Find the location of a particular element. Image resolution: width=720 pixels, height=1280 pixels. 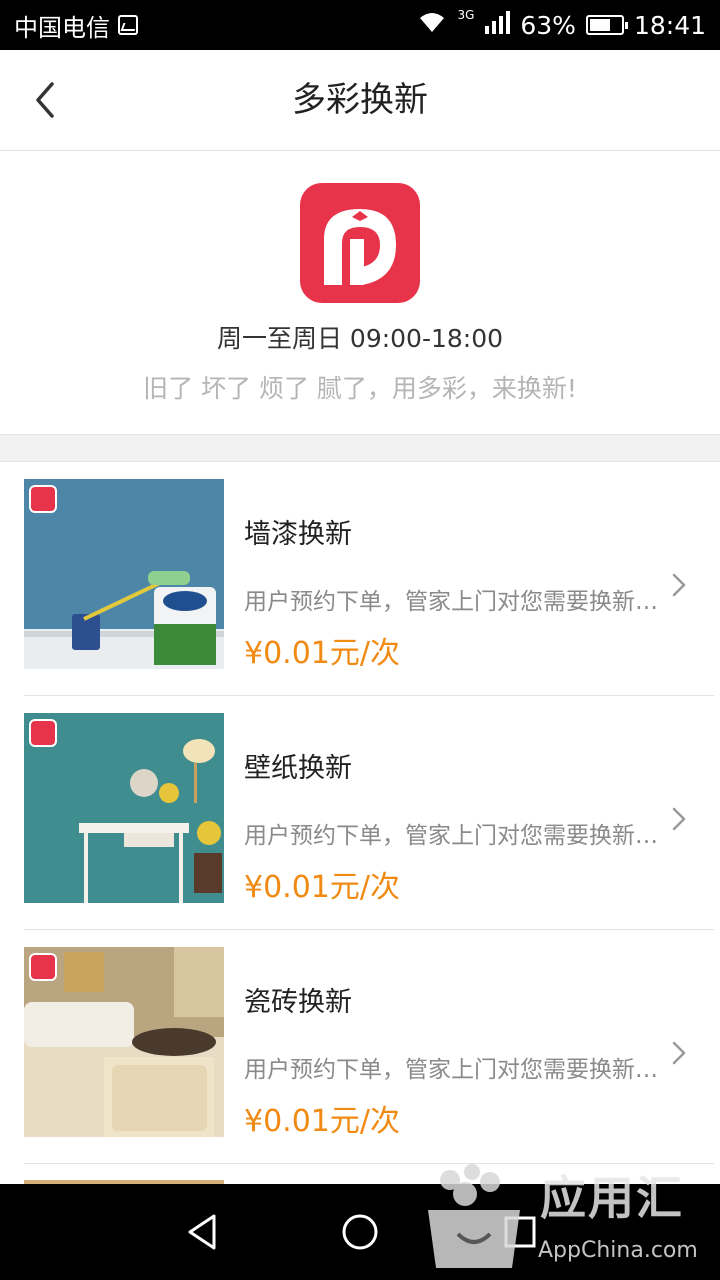

tile-image is located at coordinates (124, 1042).